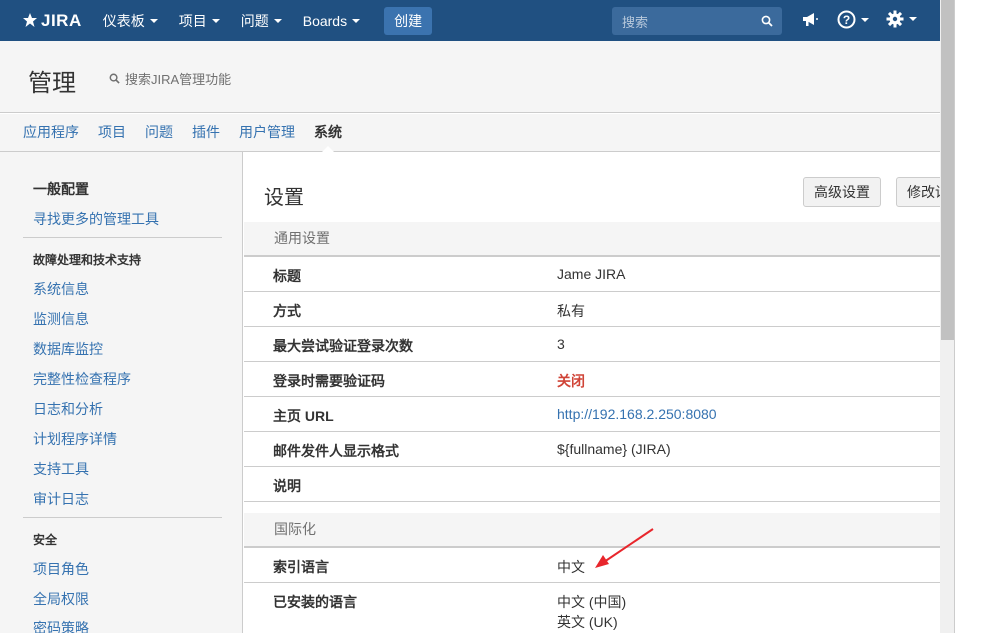  I want to click on sidebar-item-password-policy: 密码策略, so click(61, 625).